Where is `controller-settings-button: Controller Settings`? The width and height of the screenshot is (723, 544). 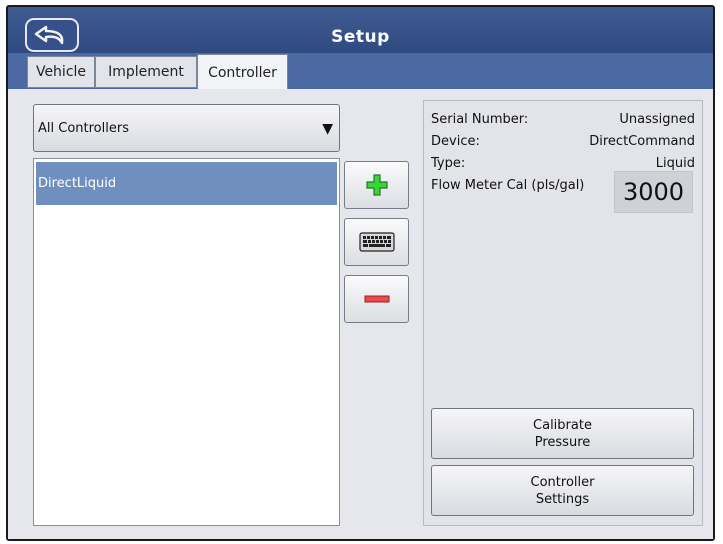
controller-settings-button: Controller Settings is located at coordinates (562, 490).